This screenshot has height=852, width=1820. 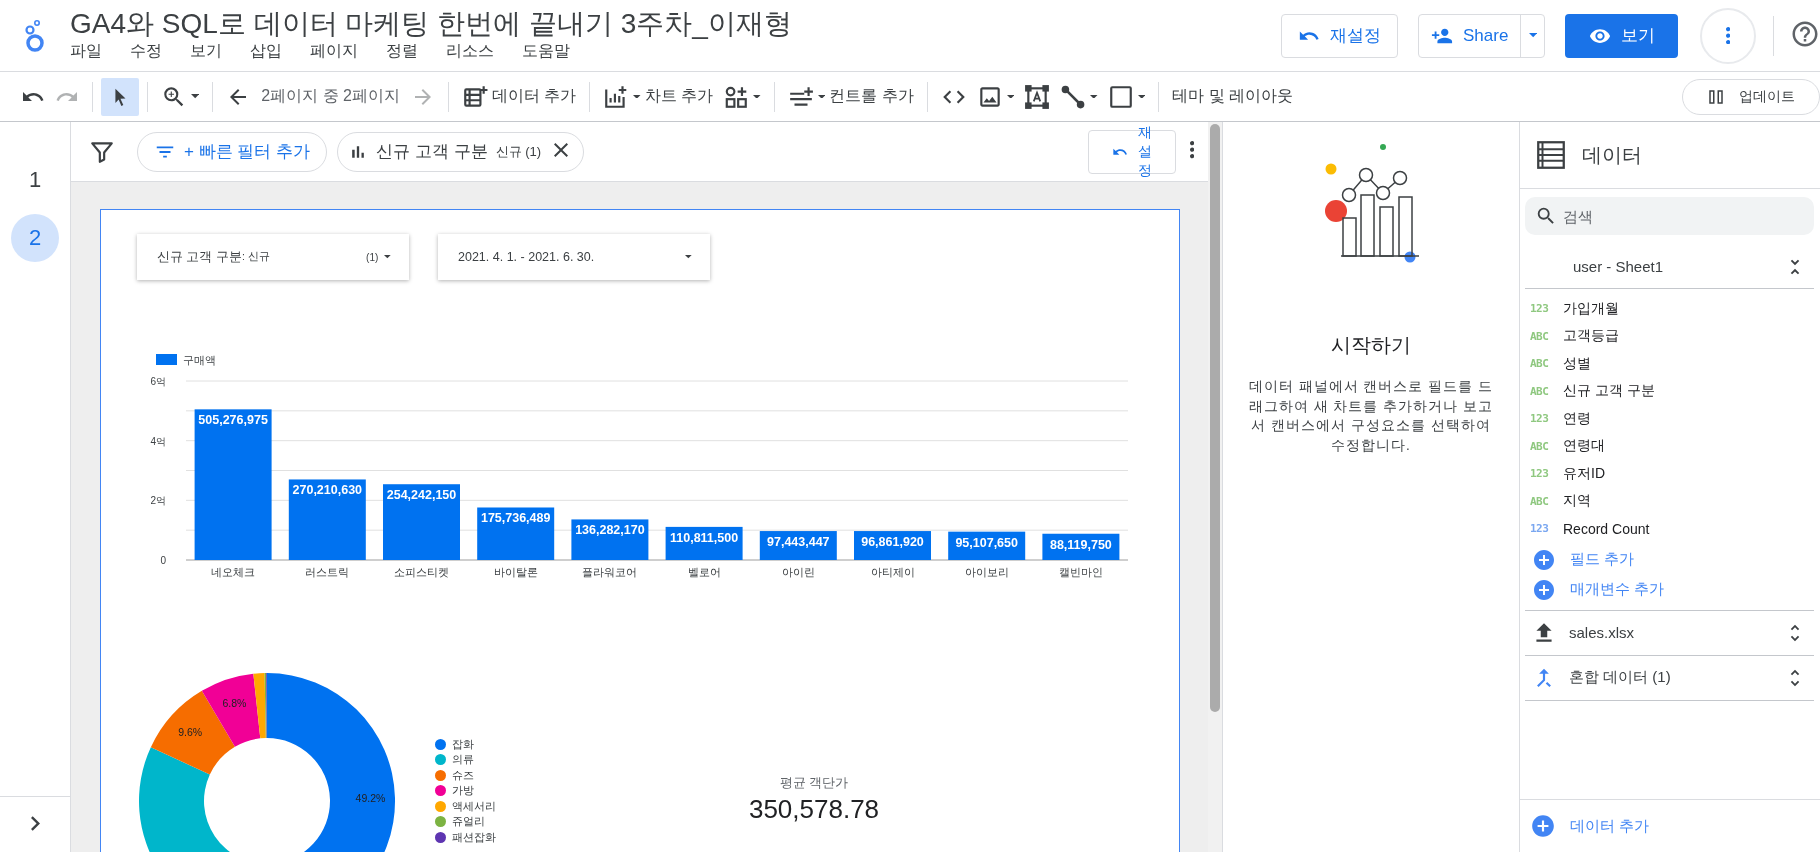 I want to click on add-control-button: 컨트롤 추가, so click(x=850, y=96).